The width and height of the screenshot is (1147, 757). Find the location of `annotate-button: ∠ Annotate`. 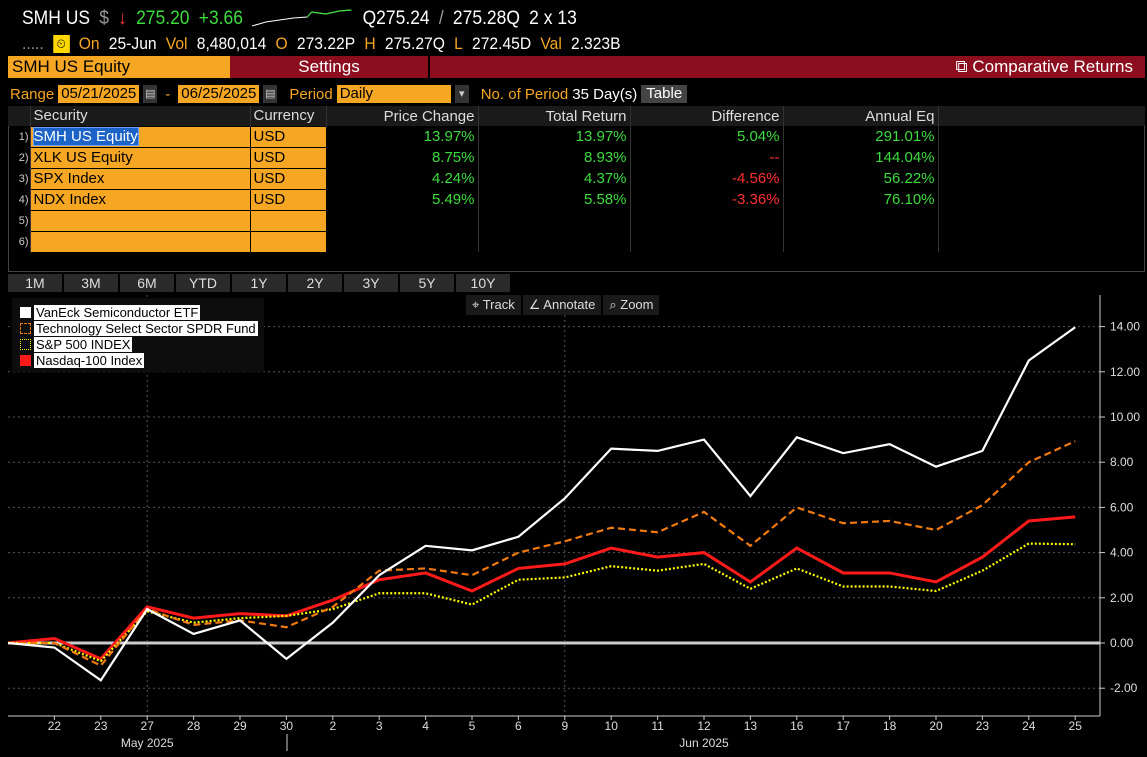

annotate-button: ∠ Annotate is located at coordinates (562, 305).